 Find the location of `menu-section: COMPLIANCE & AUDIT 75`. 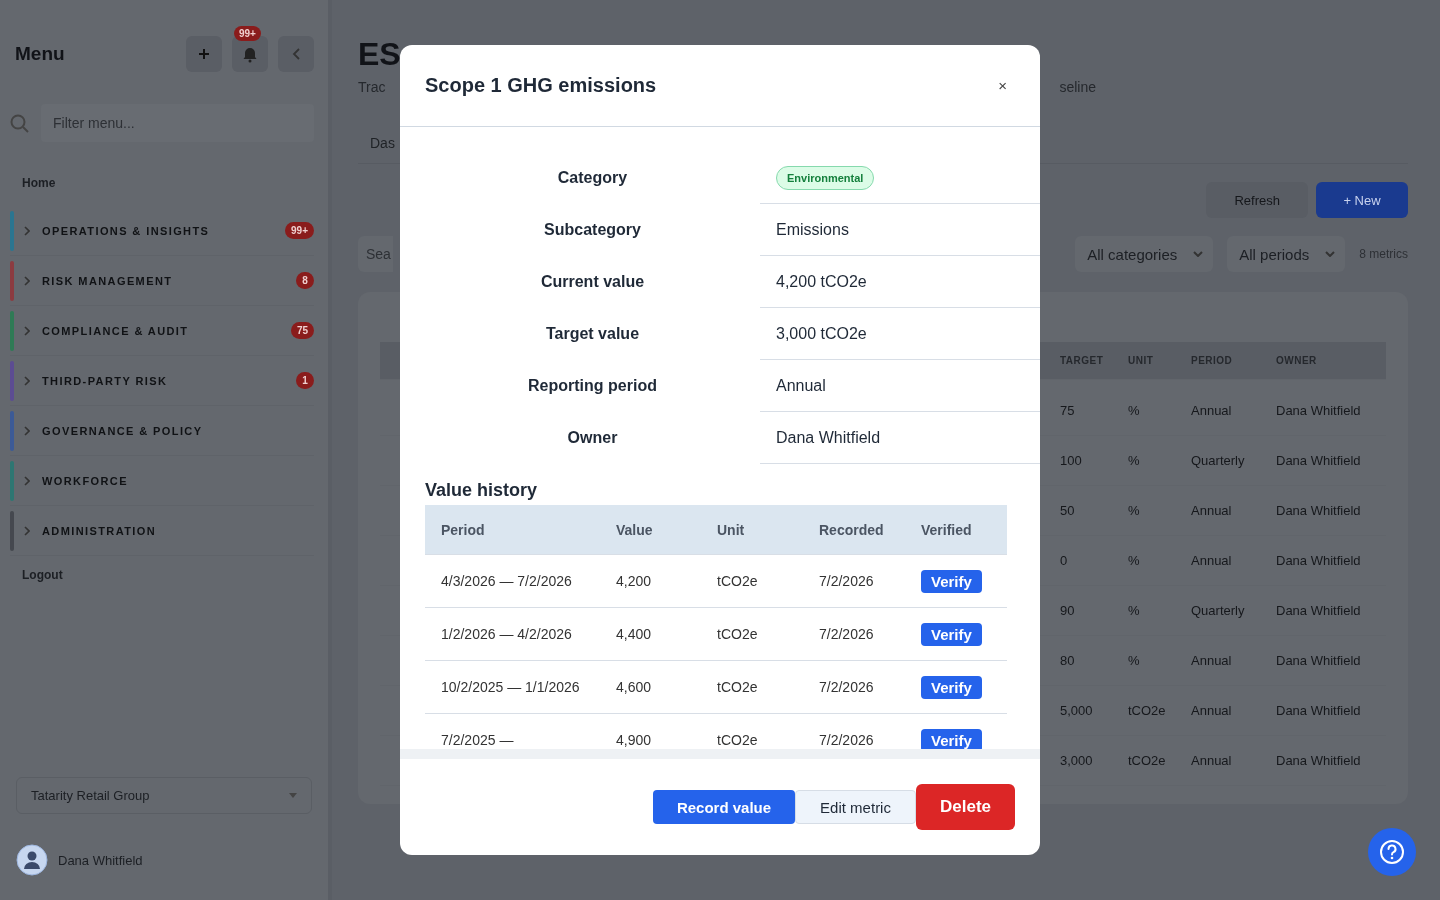

menu-section: COMPLIANCE & AUDIT 75 is located at coordinates (162, 331).